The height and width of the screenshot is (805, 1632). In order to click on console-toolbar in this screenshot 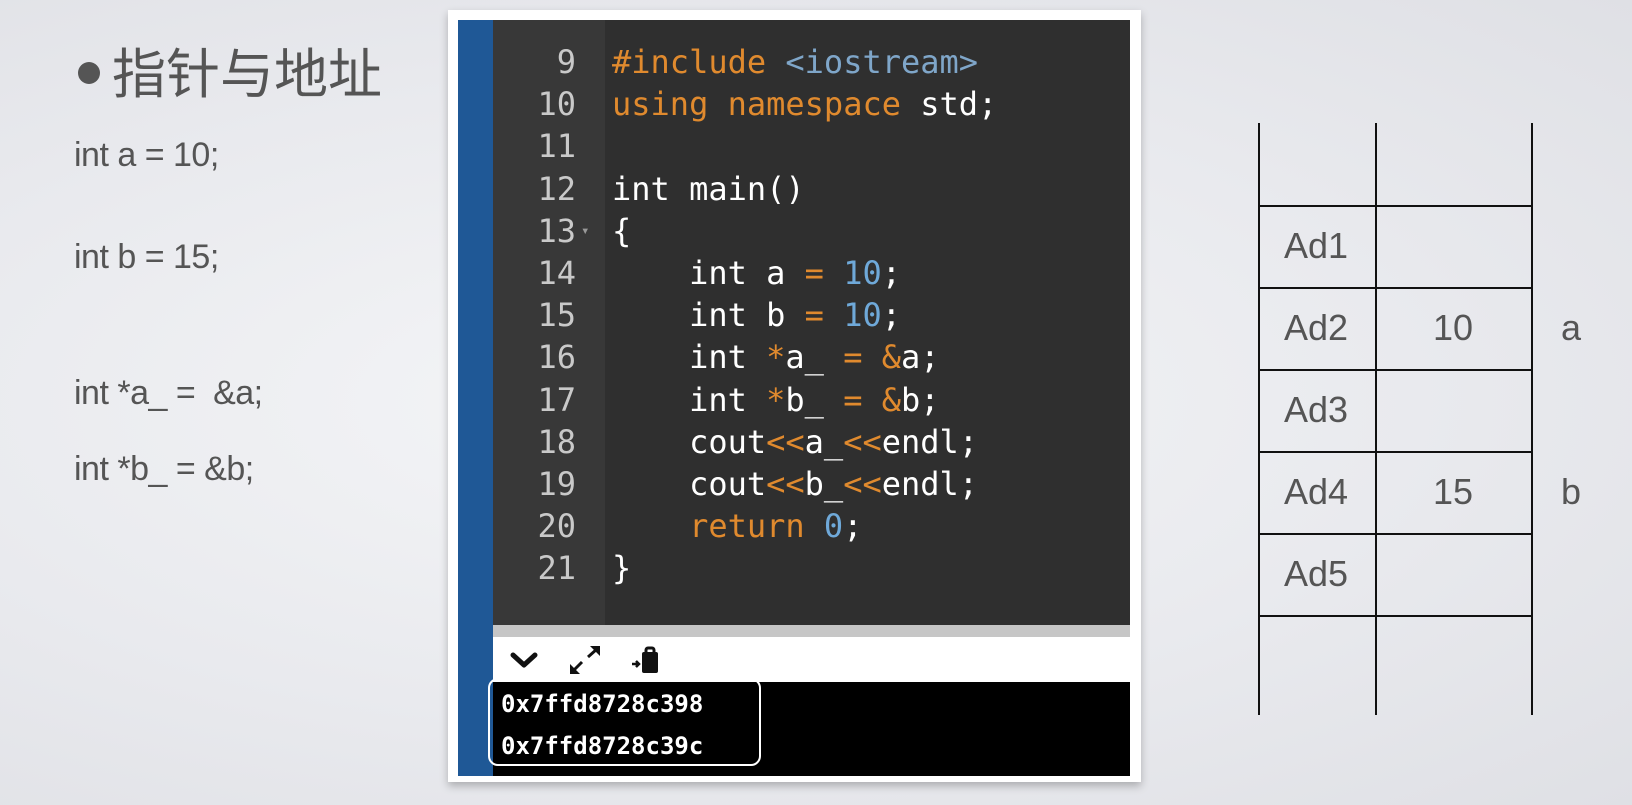, I will do `click(811, 659)`.